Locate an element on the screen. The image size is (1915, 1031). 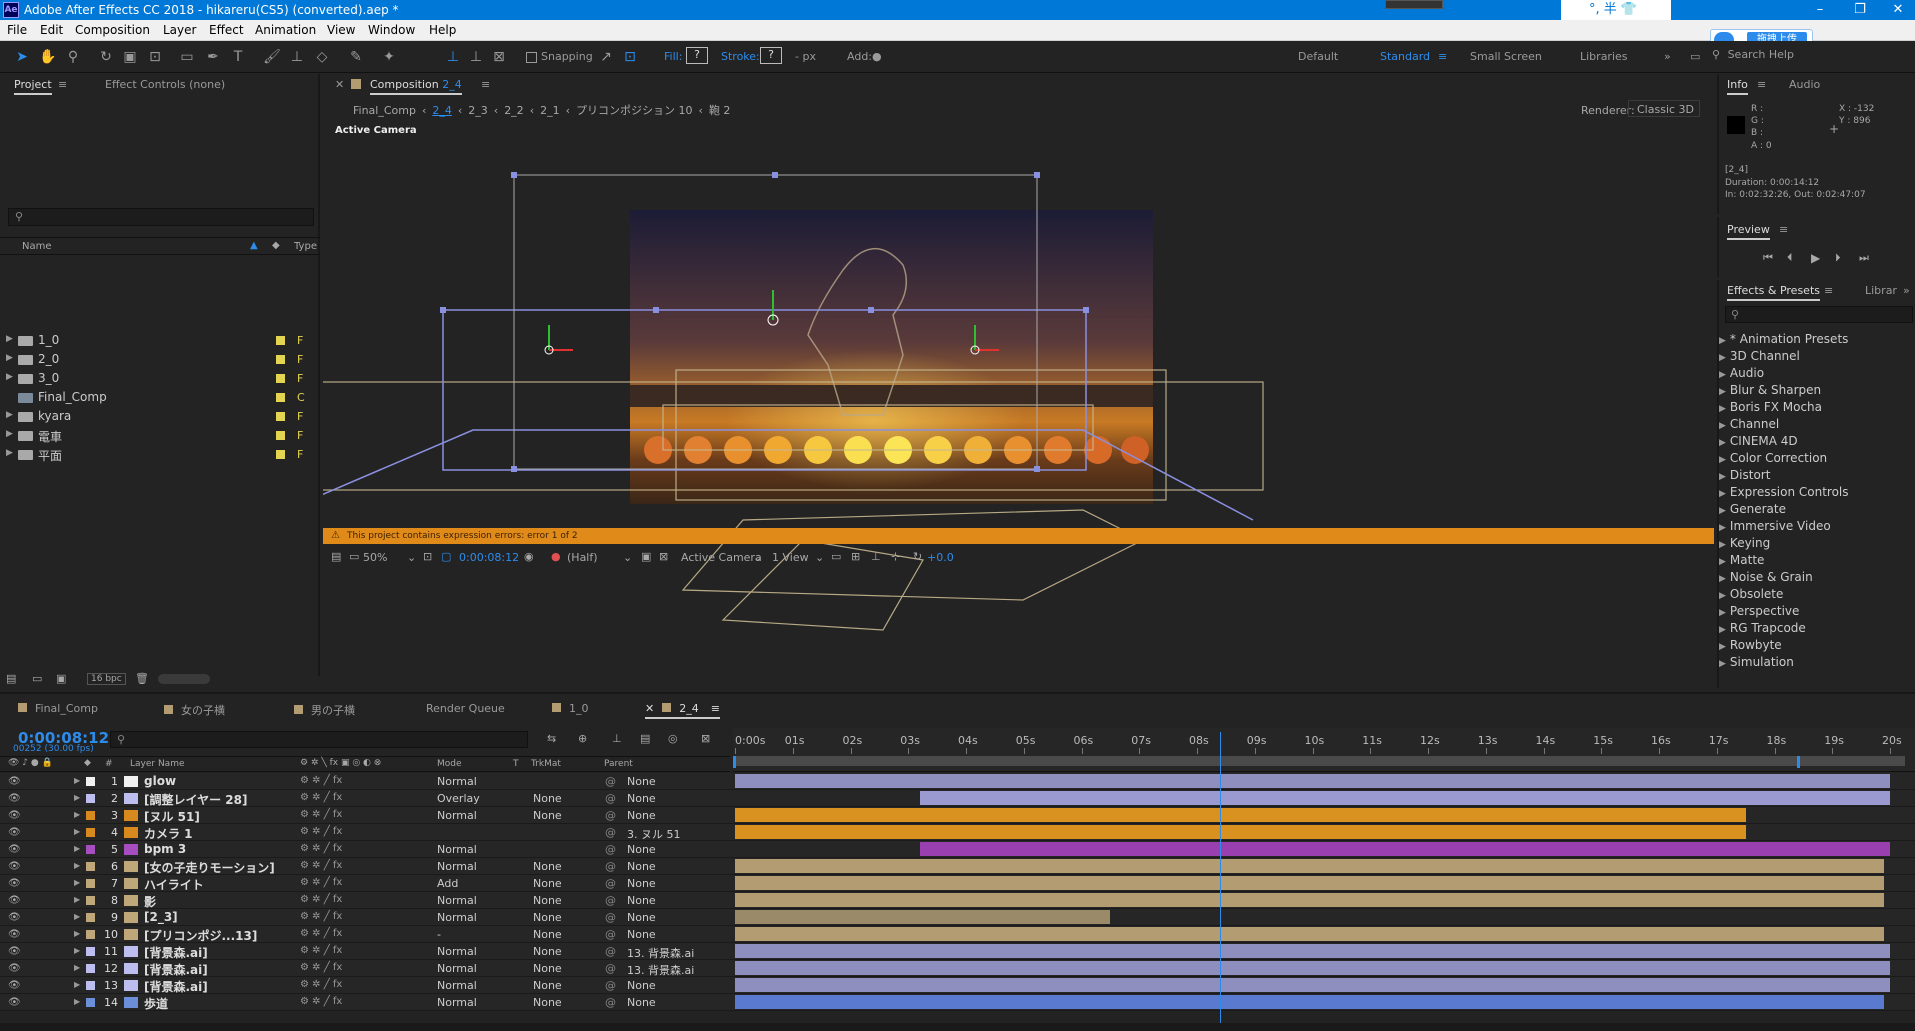
playhead is located at coordinates (1221, 881).